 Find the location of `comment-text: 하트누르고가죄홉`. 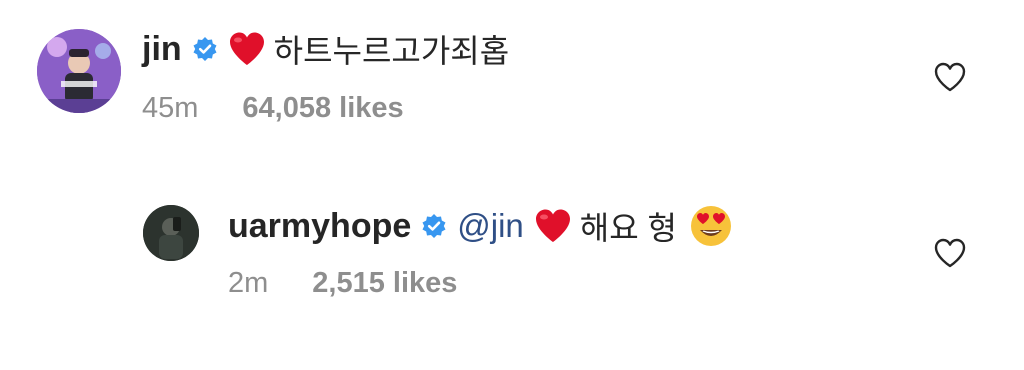

comment-text: 하트누르고가죄홉 is located at coordinates (391, 51).